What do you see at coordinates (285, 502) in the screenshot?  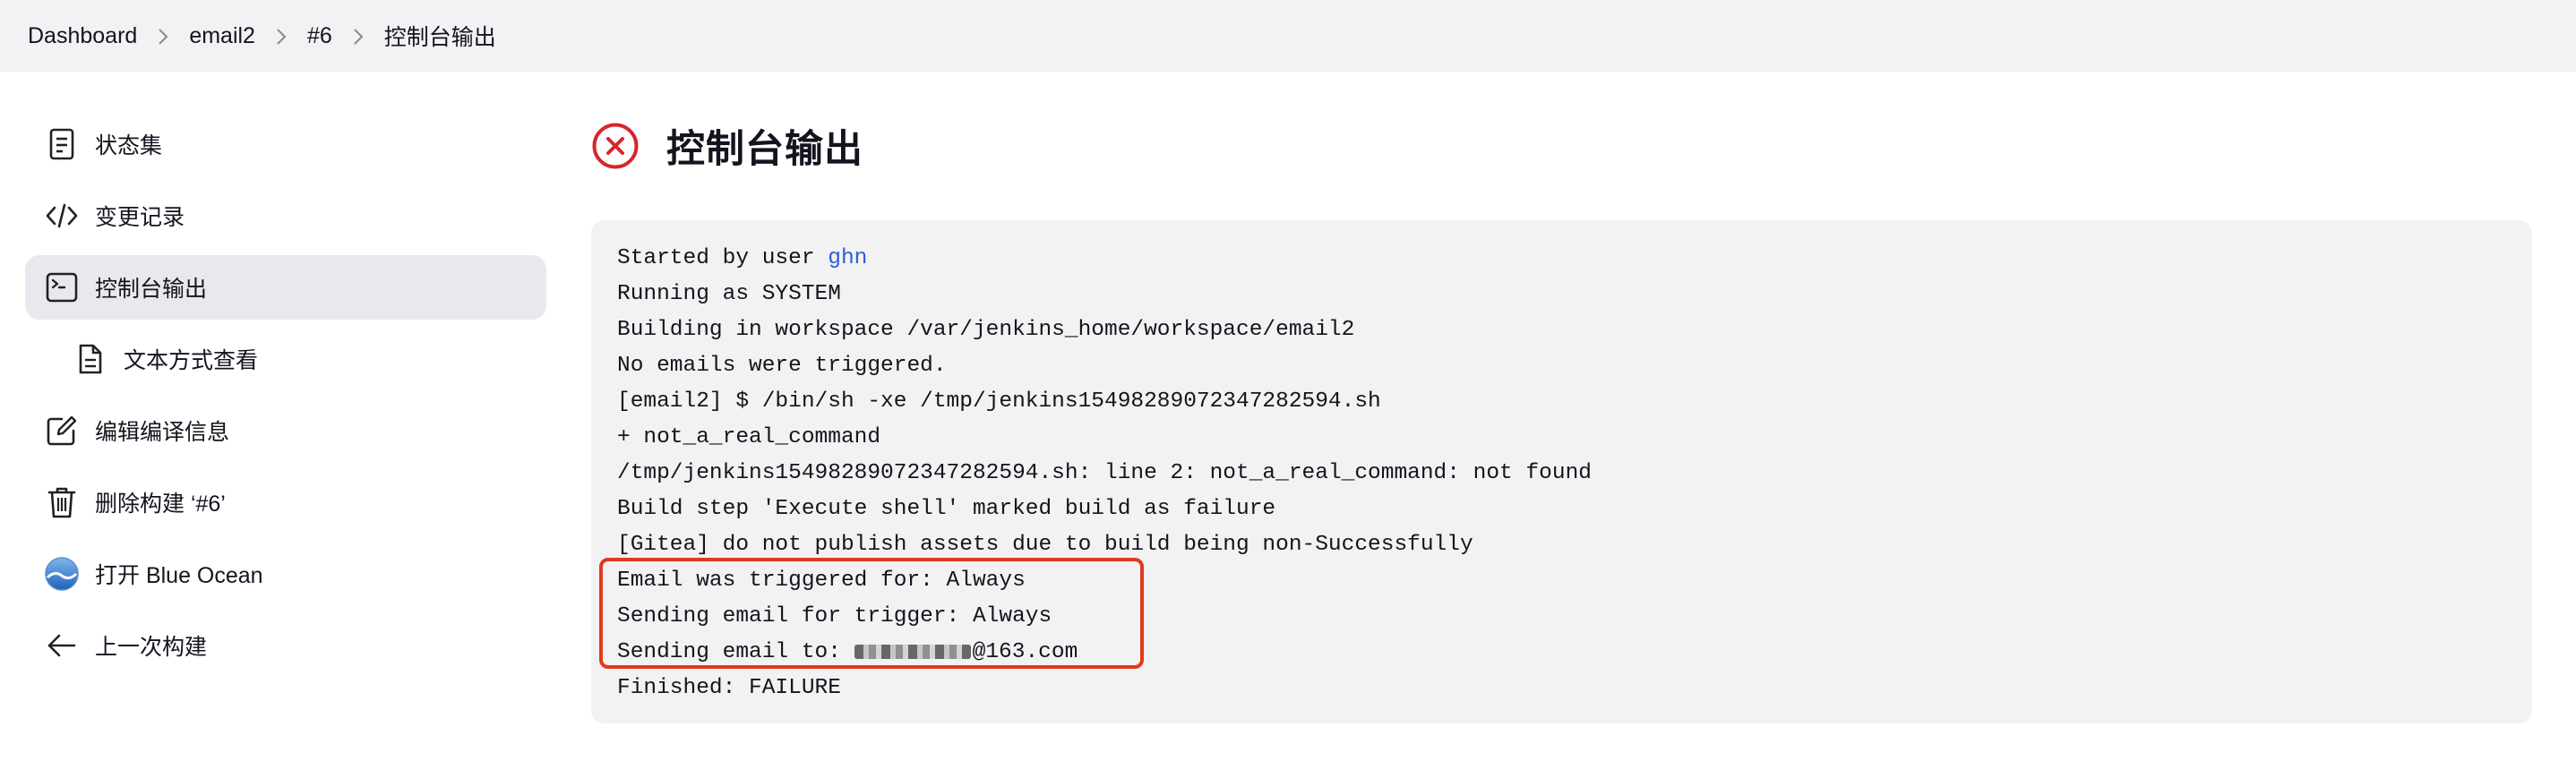 I see `sidebar-item-delete-build: 删除构建 ‘#6’` at bounding box center [285, 502].